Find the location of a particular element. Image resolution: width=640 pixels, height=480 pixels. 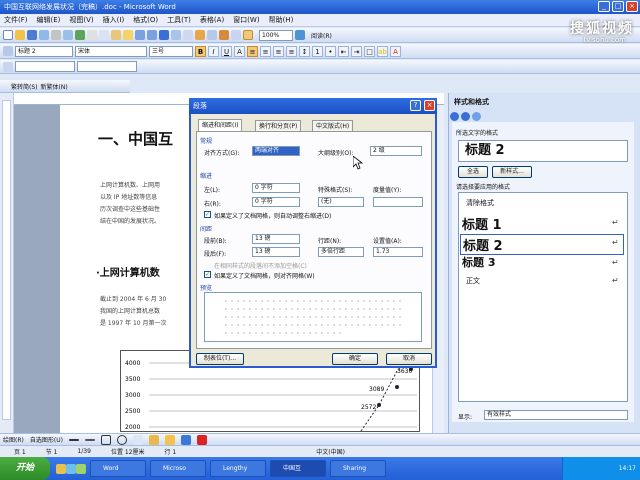

dialog-close-icon: × is located at coordinates (429, 105).